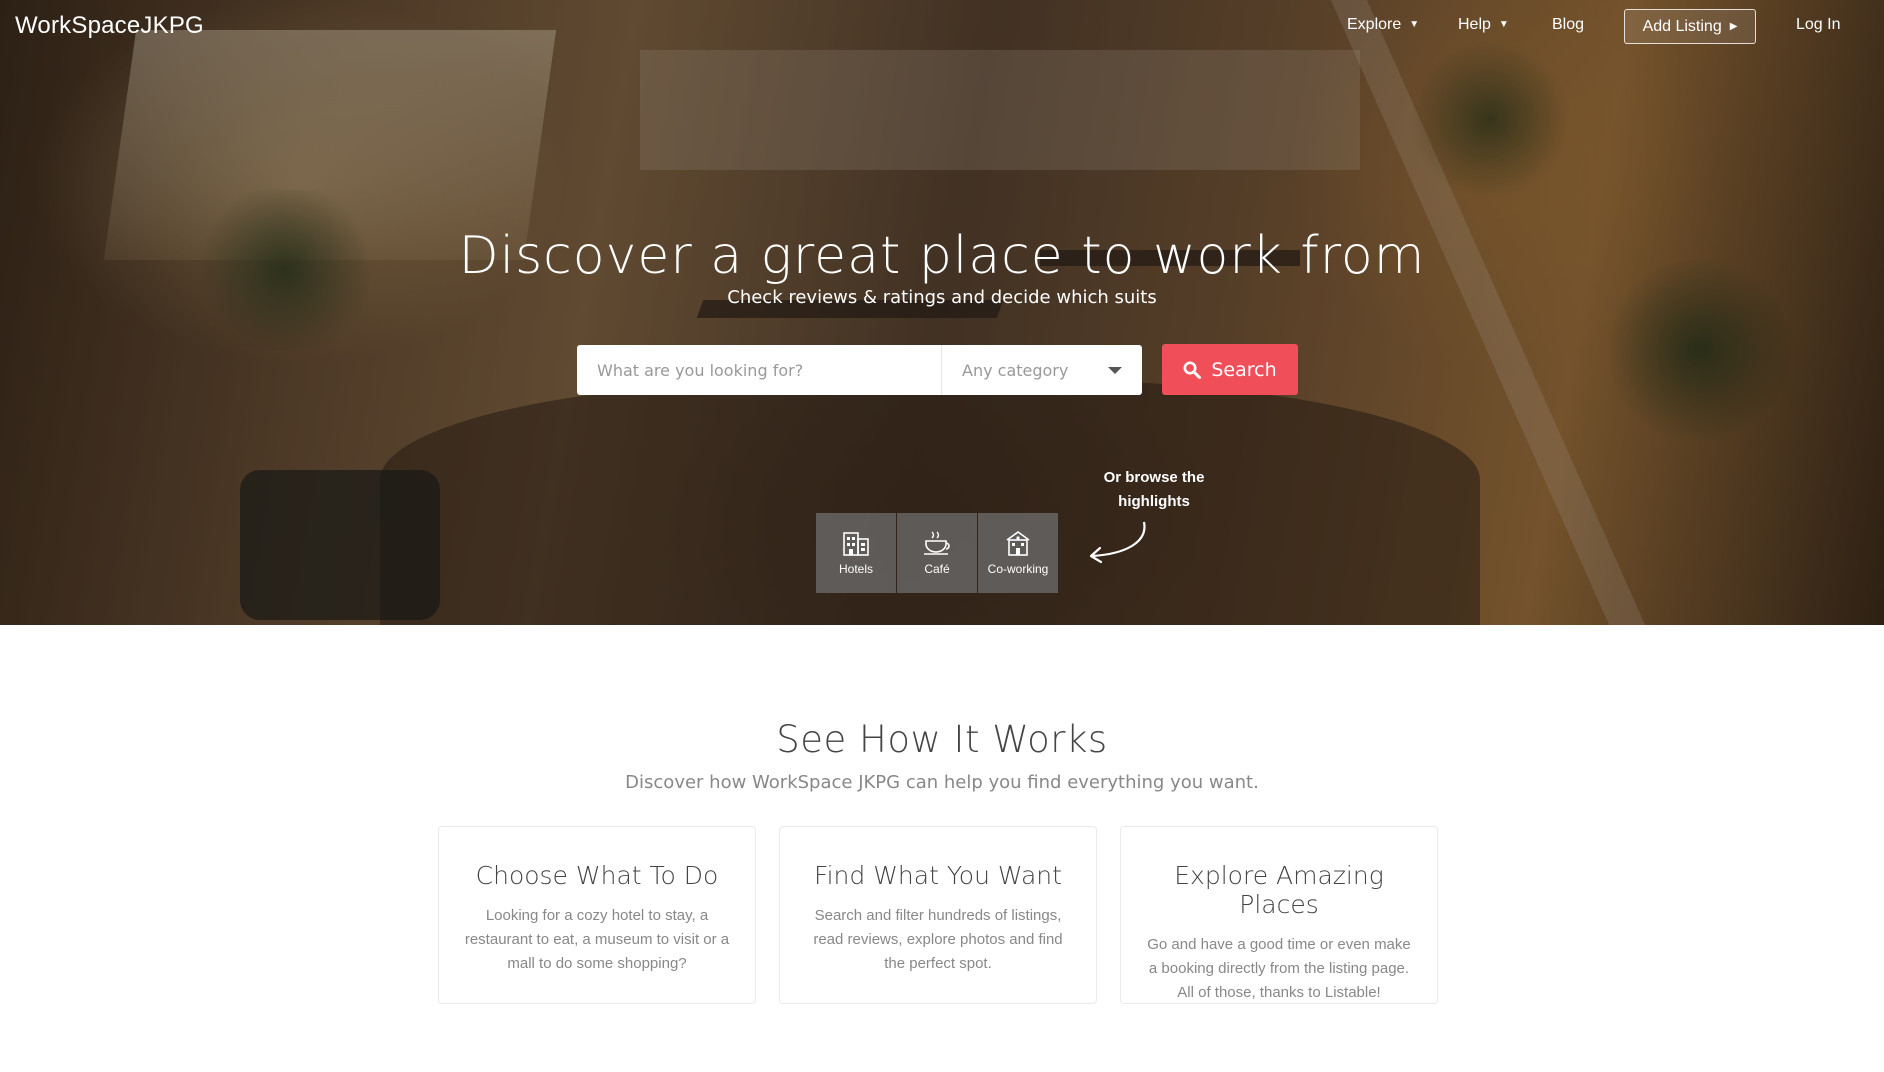 The width and height of the screenshot is (1884, 1072). I want to click on category-highlights: Hotels Café Co-working, so click(937, 553).